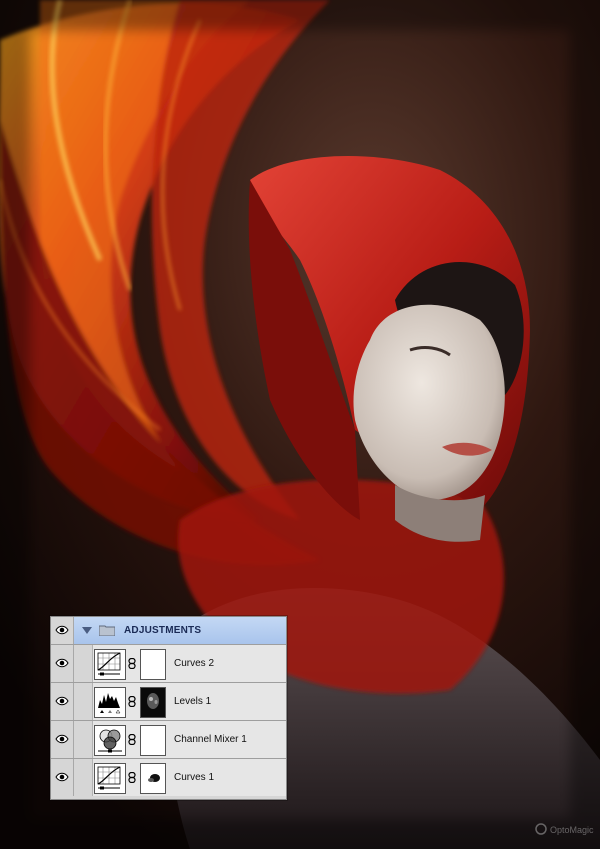 The width and height of the screenshot is (600, 849). I want to click on layer-group-row: ADJUSTMENTS, so click(168, 631).